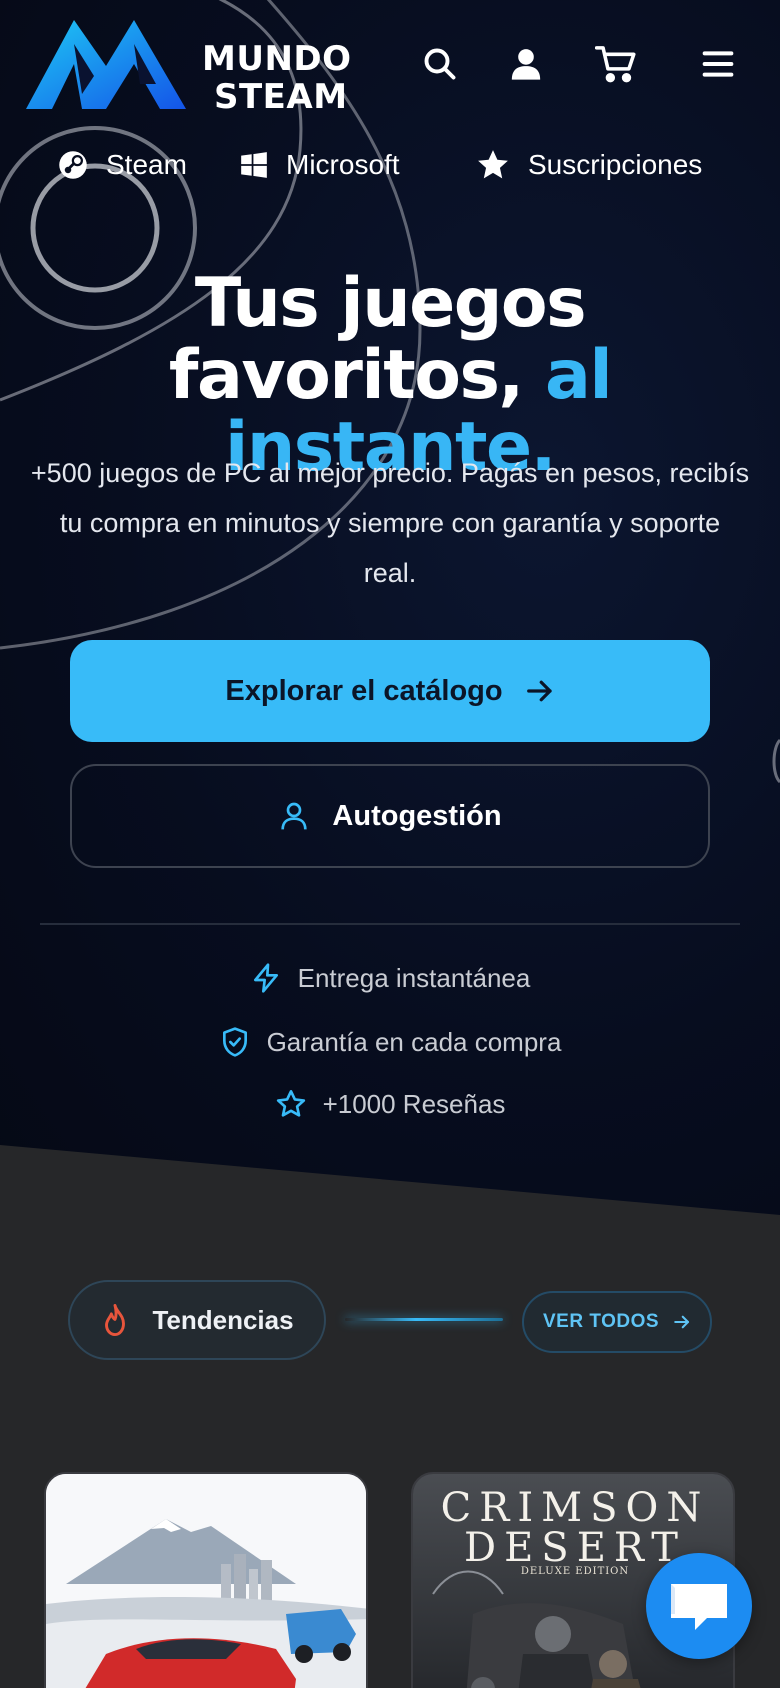 The width and height of the screenshot is (780, 1688). I want to click on feature-label: Entrega instantánea, so click(414, 977).